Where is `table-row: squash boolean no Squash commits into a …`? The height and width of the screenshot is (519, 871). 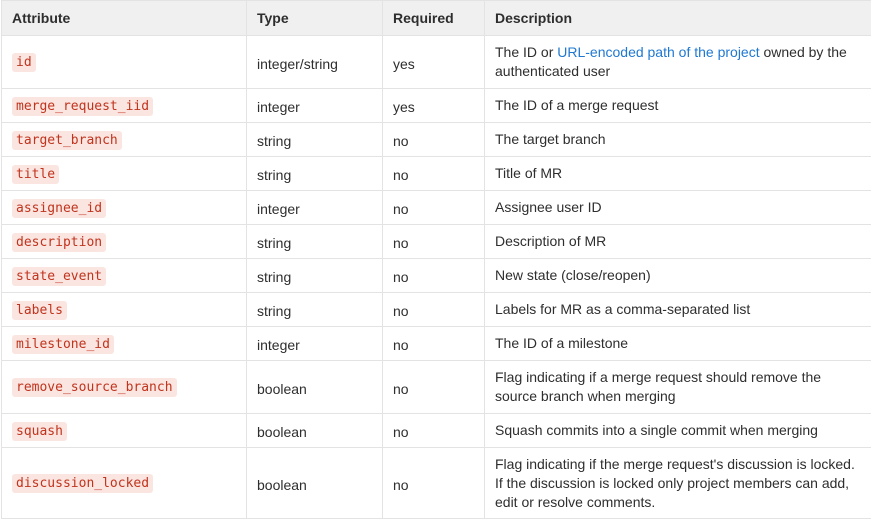
table-row: squash boolean no Squash commits into a … is located at coordinates (436, 430).